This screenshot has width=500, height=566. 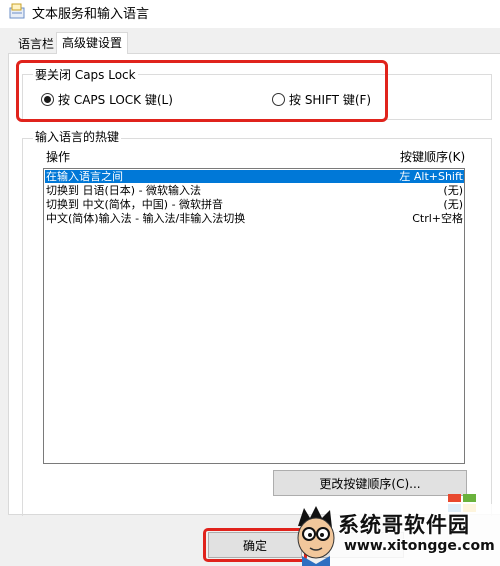 What do you see at coordinates (255, 545) in the screenshot?
I see `ok-button: 确定` at bounding box center [255, 545].